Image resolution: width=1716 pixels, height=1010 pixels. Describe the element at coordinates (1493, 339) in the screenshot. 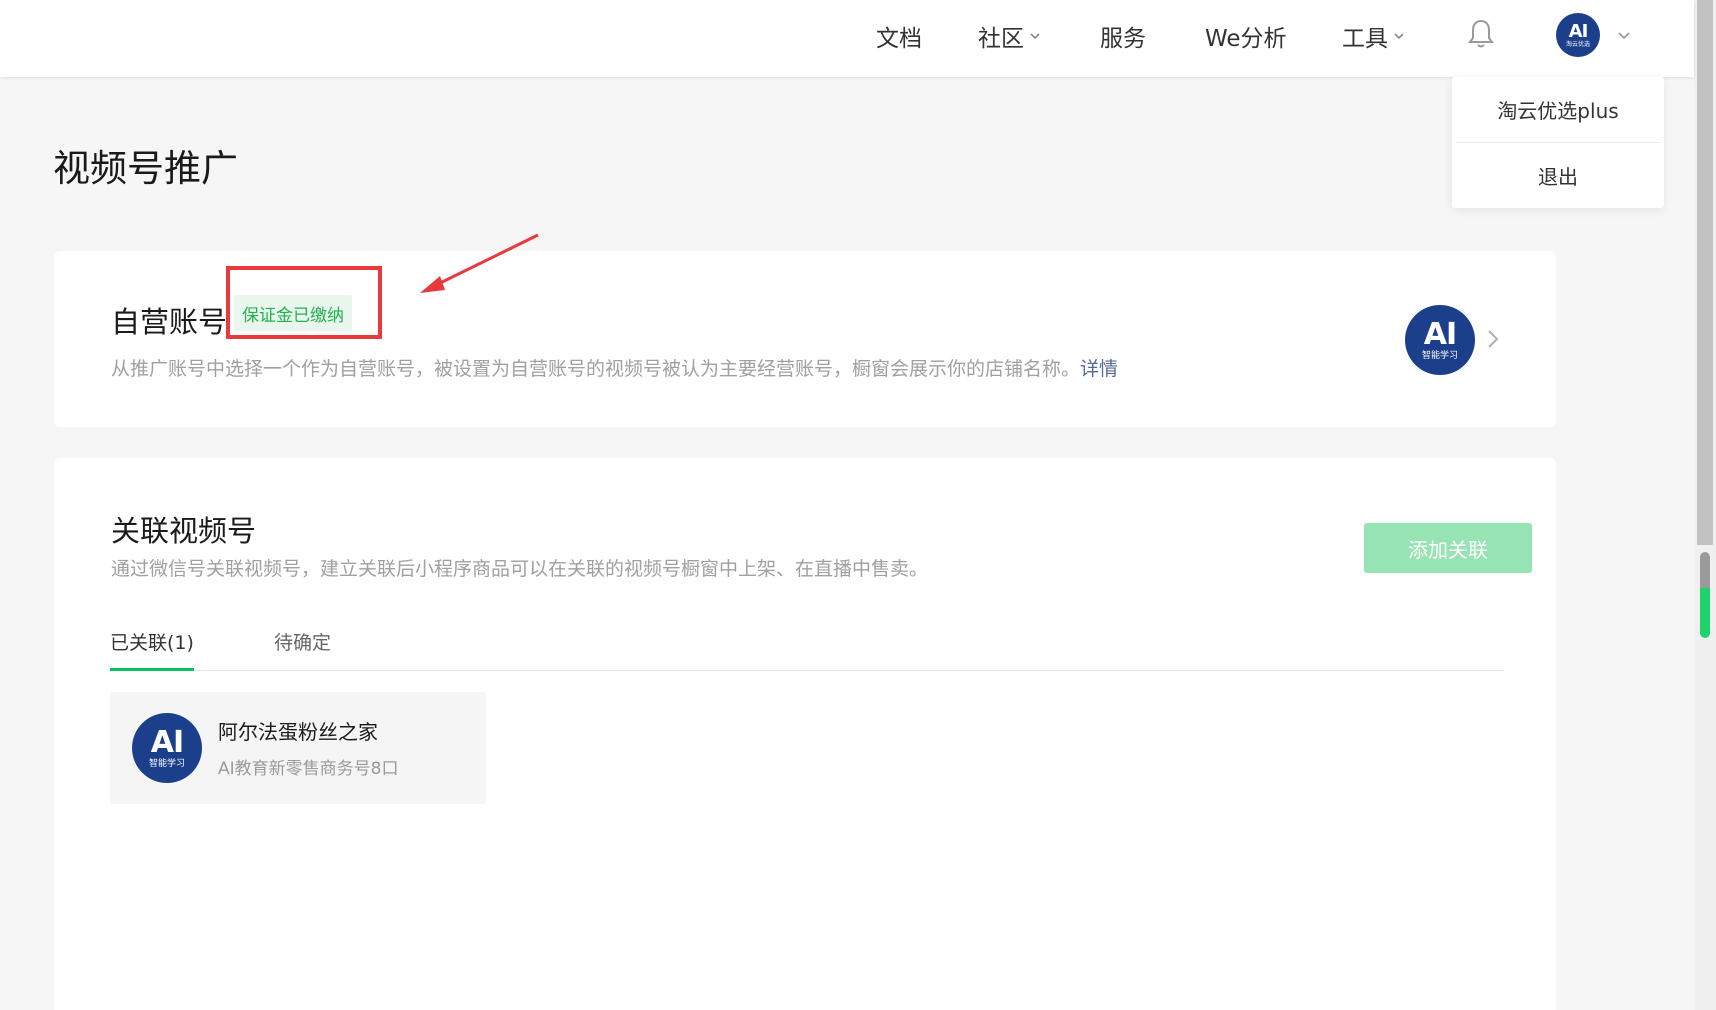

I see `chevron-right-icon` at that location.